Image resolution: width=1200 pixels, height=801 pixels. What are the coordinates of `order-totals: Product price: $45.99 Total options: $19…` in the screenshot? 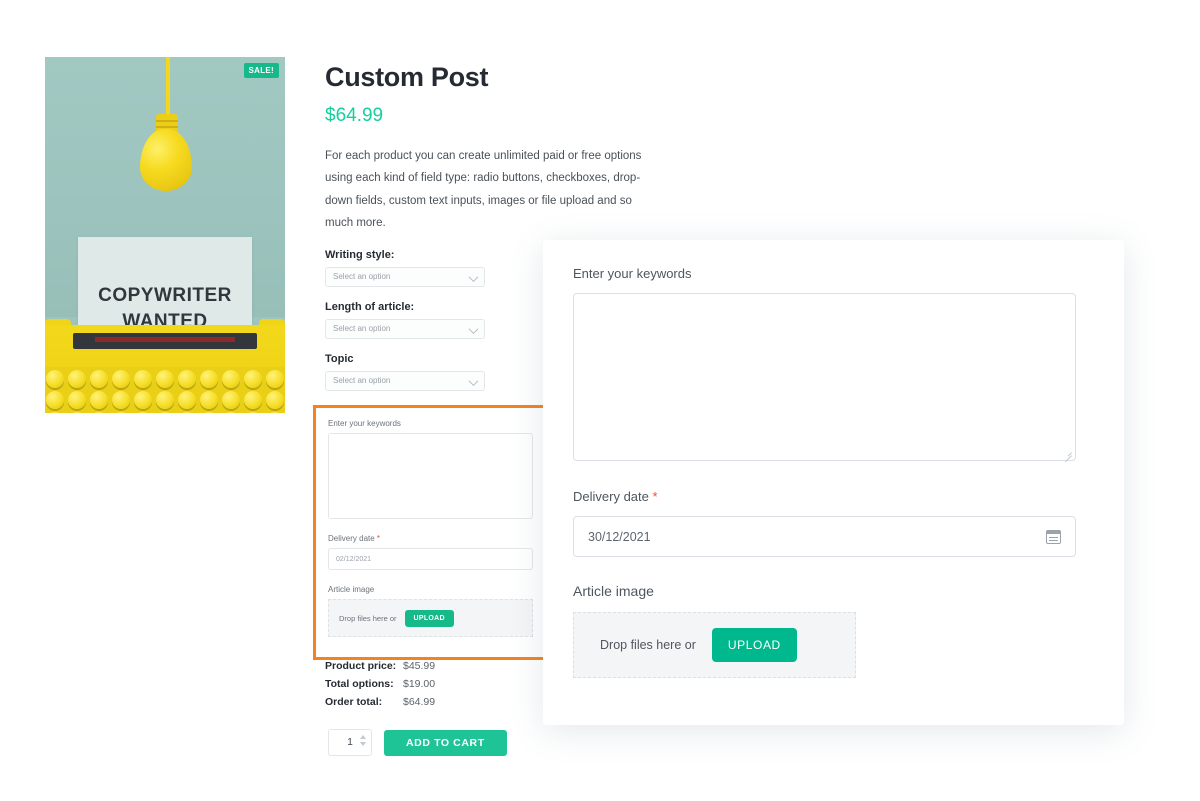 It's located at (435, 687).